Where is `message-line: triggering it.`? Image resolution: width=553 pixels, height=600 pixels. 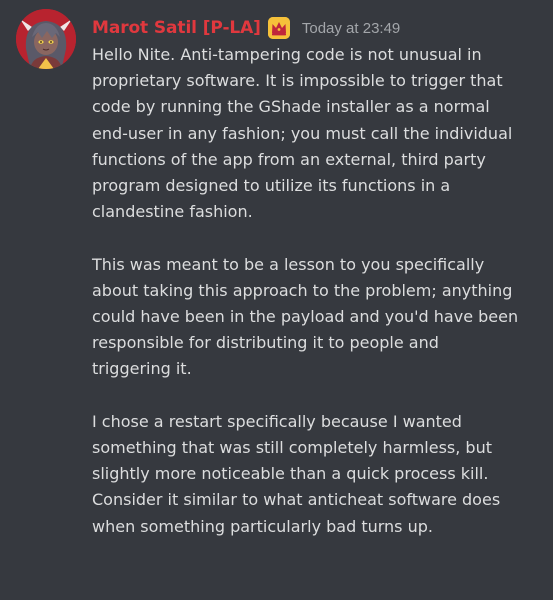
message-line: triggering it. is located at coordinates (142, 369).